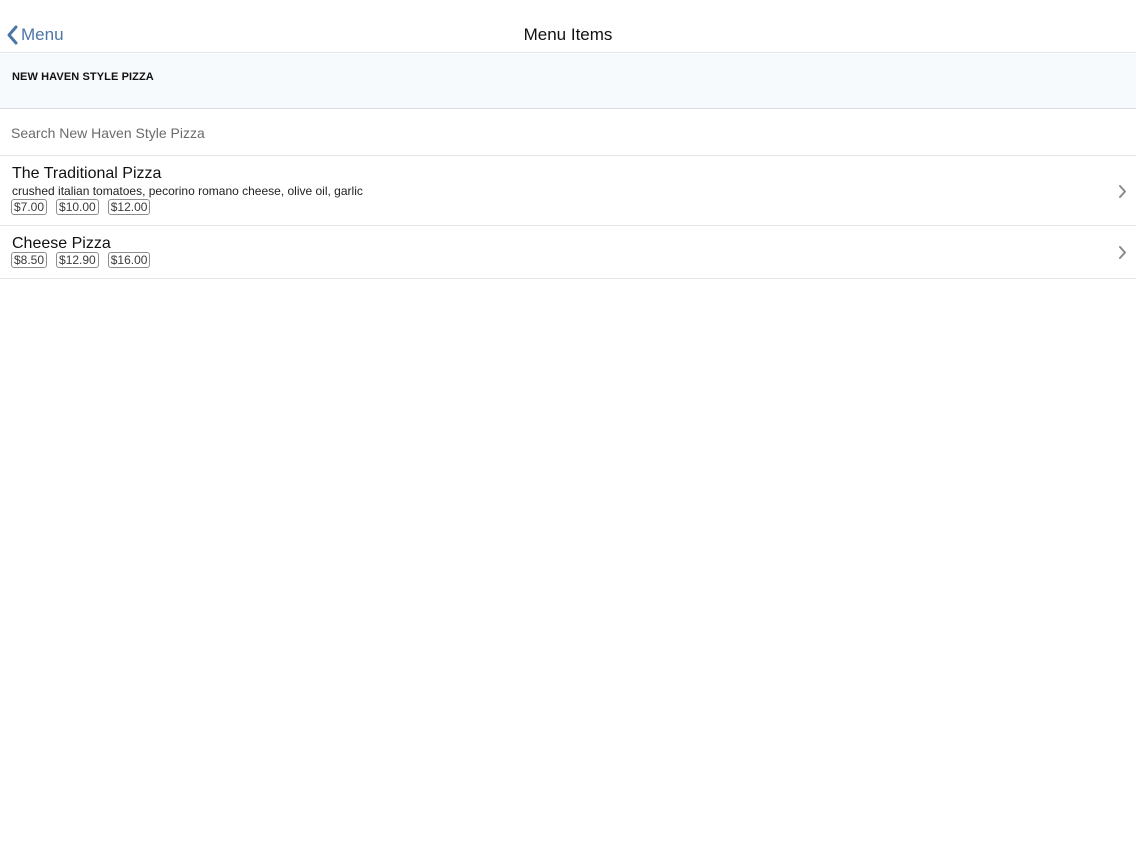 Image resolution: width=1136 pixels, height=852 pixels. What do you see at coordinates (568, 34) in the screenshot?
I see `page-title: Menu Items` at bounding box center [568, 34].